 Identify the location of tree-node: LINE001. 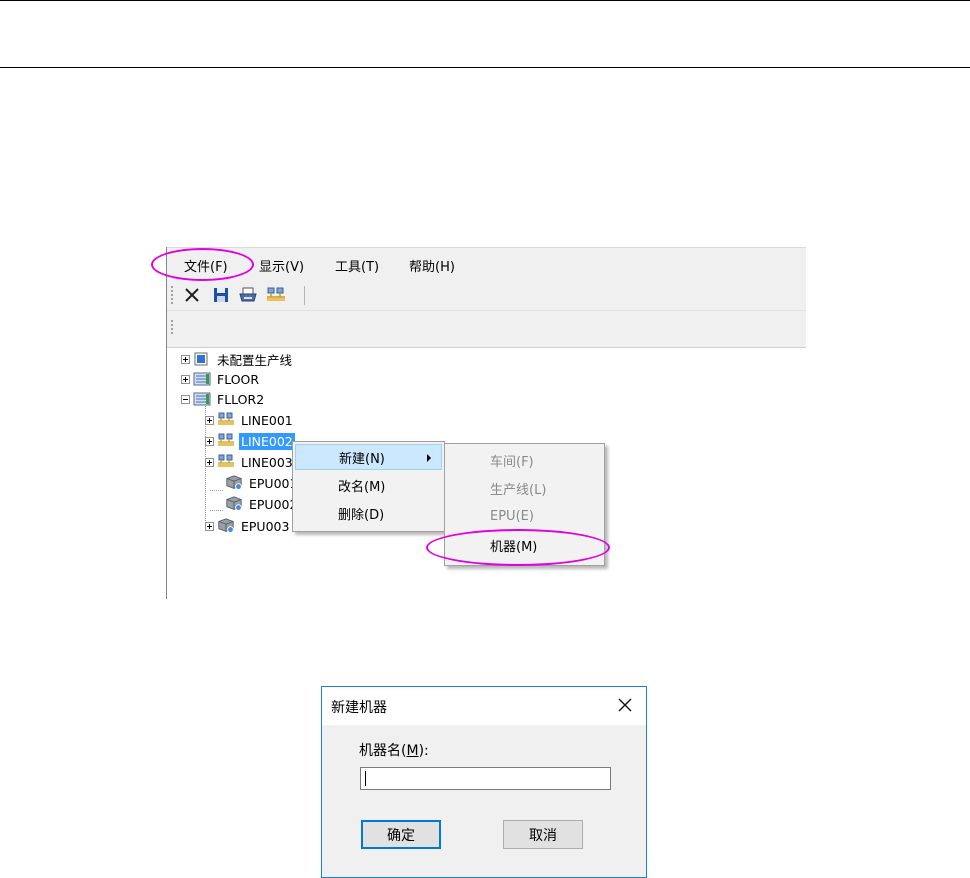
(250, 420).